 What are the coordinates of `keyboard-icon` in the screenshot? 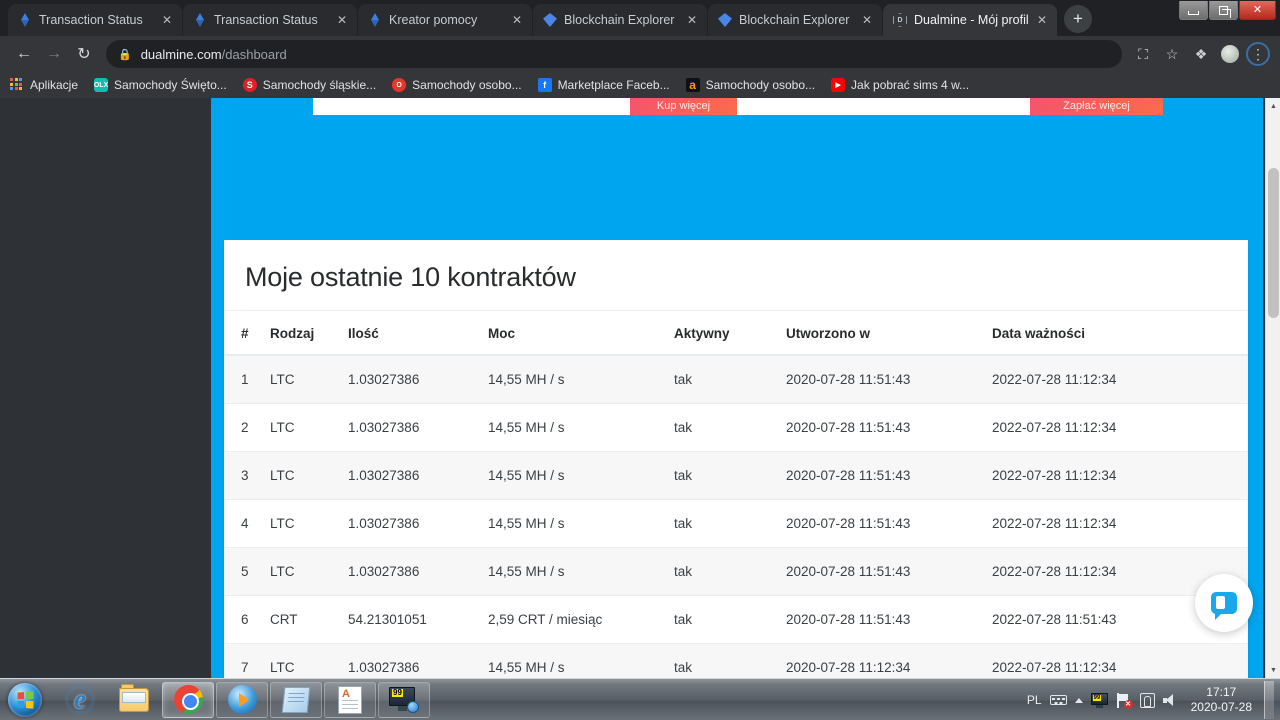 It's located at (1058, 700).